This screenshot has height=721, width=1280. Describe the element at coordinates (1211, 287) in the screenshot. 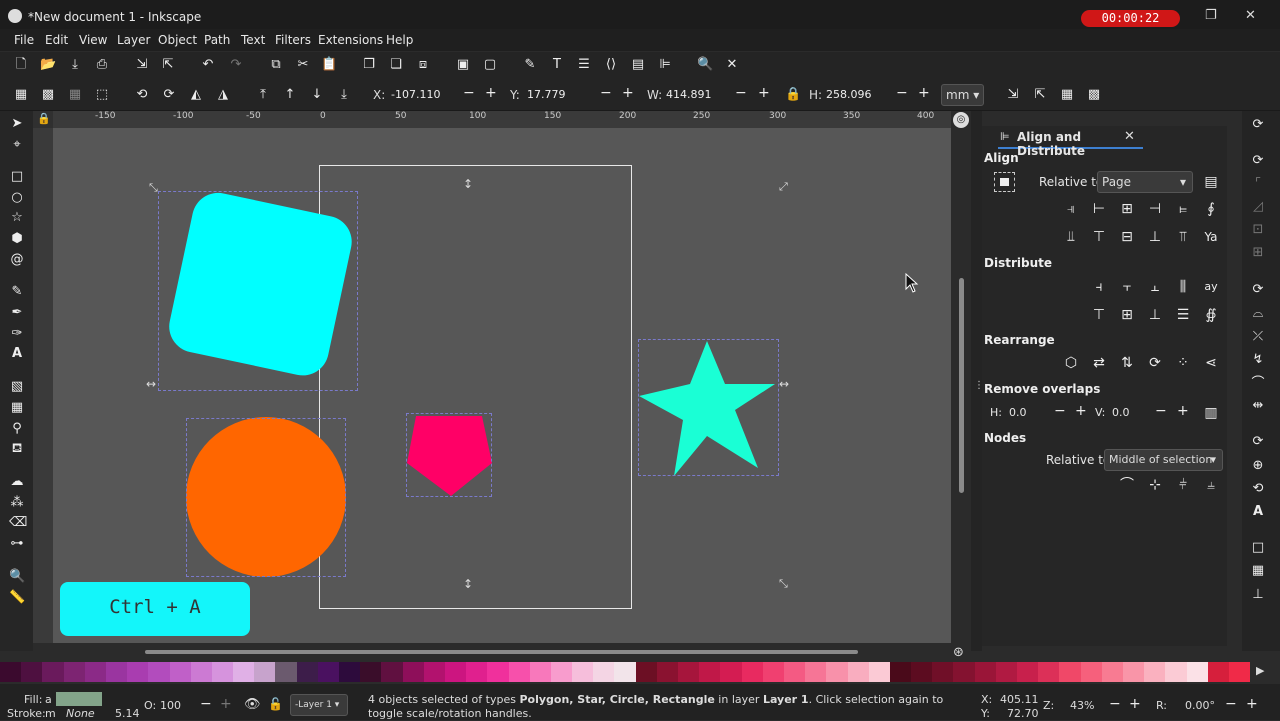

I see `distribute-baselines-h-icon: ay` at that location.